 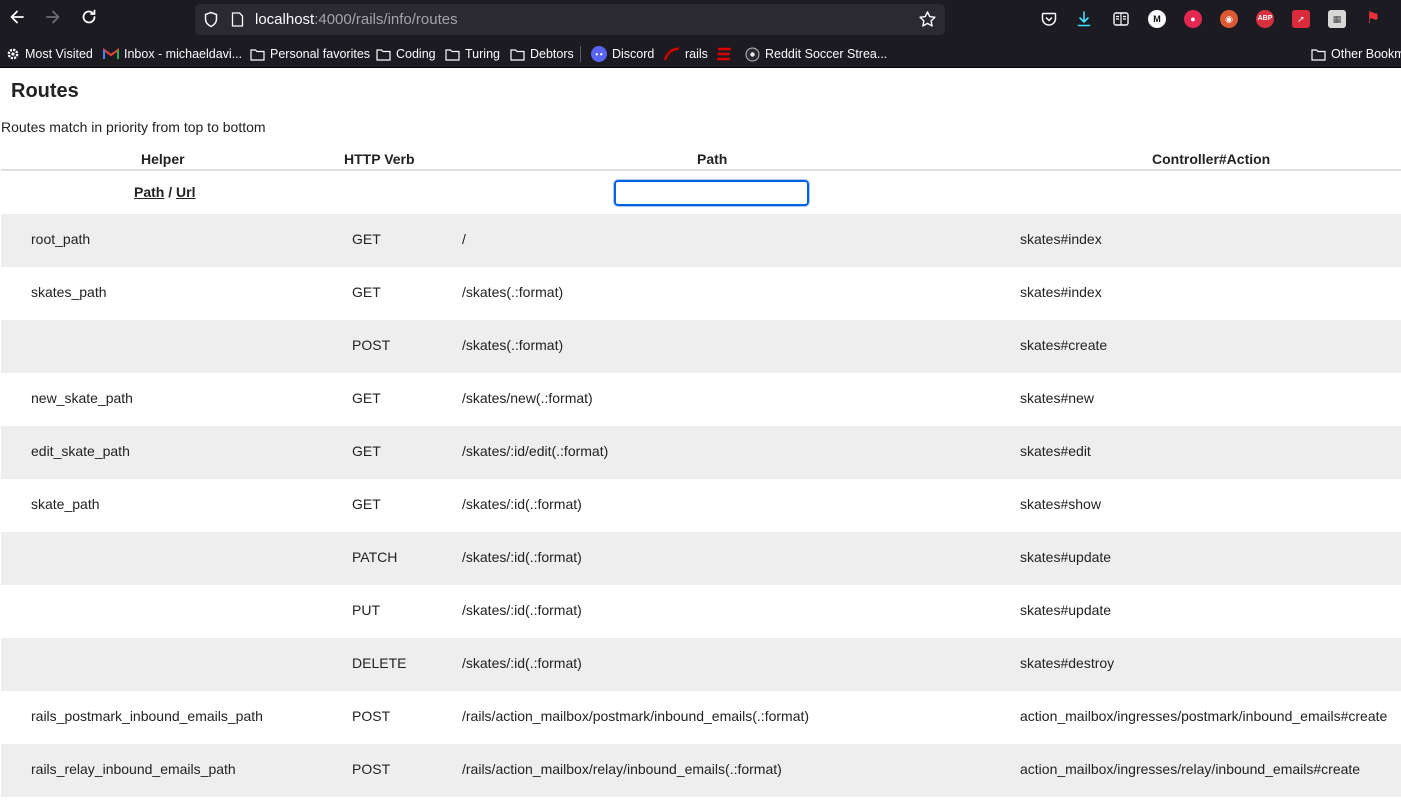 I want to click on pocket-icon, so click(x=1049, y=19).